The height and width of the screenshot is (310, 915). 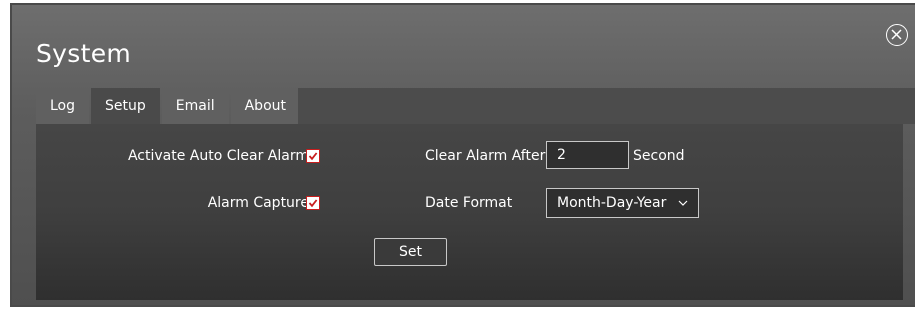 I want to click on set-button: Set, so click(x=410, y=252).